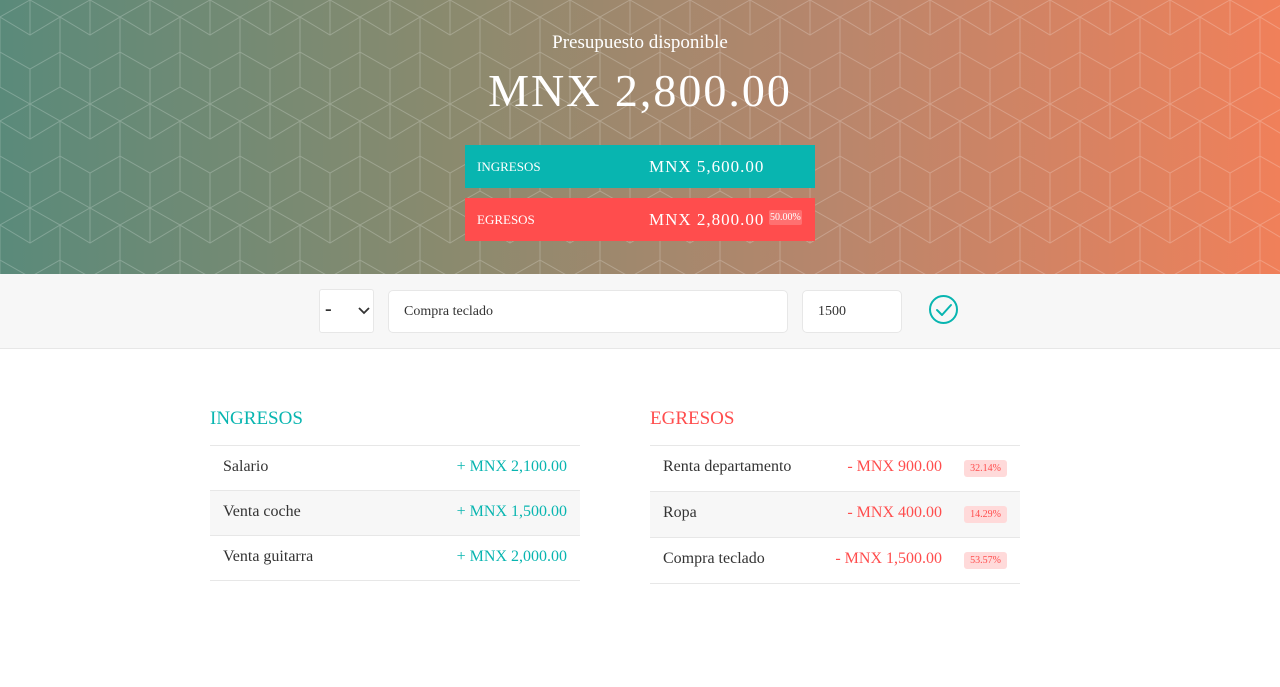 The image size is (1280, 687). I want to click on expense-item-value: - MNX 1,500.00, so click(888, 558).